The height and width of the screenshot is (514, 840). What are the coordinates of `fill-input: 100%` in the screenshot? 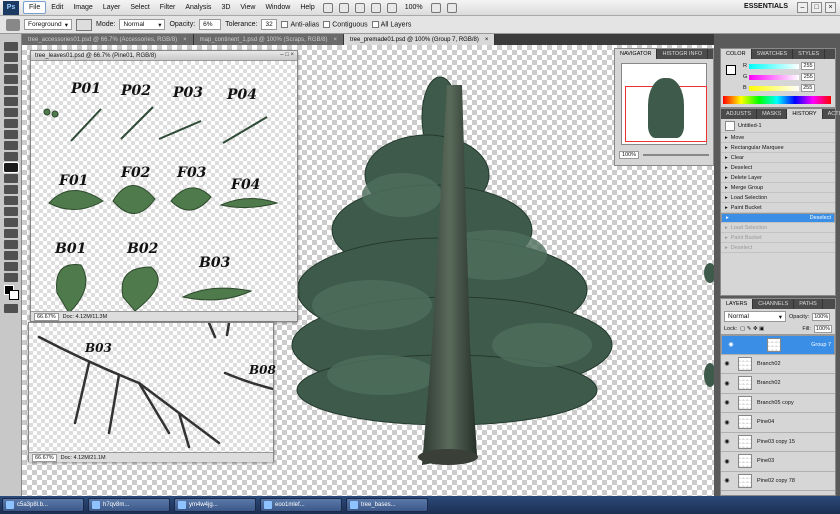 It's located at (822, 329).